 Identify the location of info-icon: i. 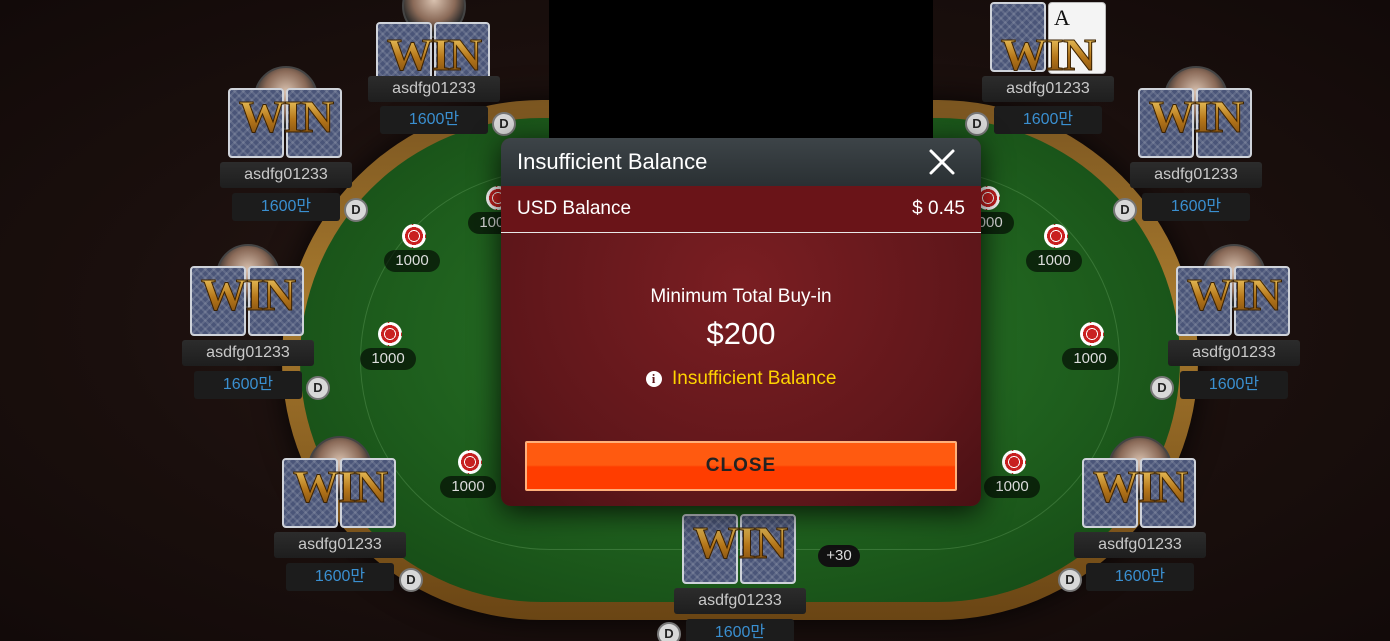
(653, 379).